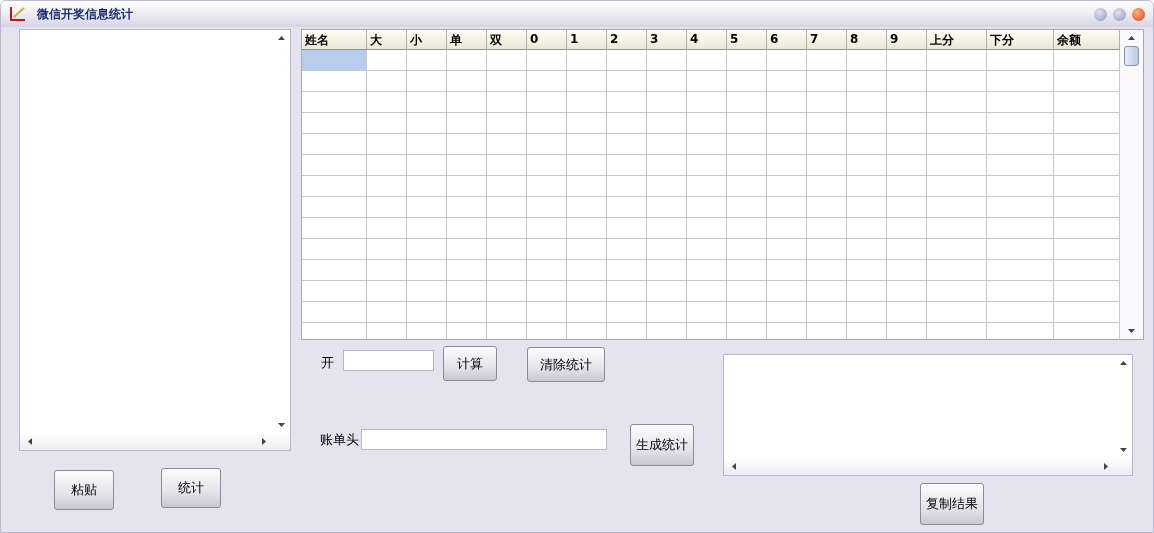 The width and height of the screenshot is (1154, 533). I want to click on column-header: 1, so click(587, 40).